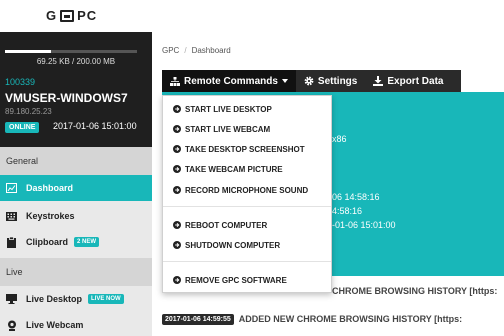 Image resolution: width=504 pixels, height=336 pixels. Describe the element at coordinates (28, 51) in the screenshot. I see `storage-usage-fill` at that location.